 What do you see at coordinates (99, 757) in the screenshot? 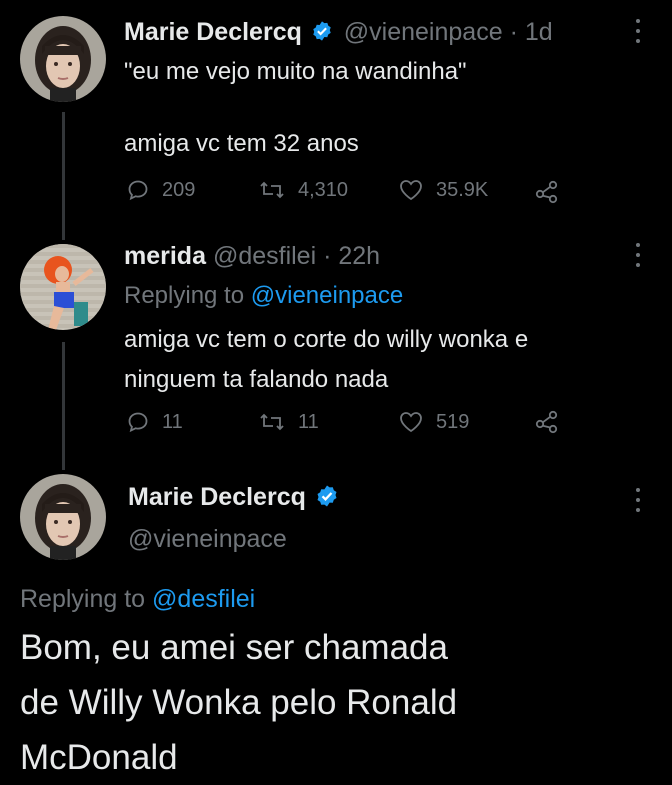
I see `tweet-text-line: McDonald` at bounding box center [99, 757].